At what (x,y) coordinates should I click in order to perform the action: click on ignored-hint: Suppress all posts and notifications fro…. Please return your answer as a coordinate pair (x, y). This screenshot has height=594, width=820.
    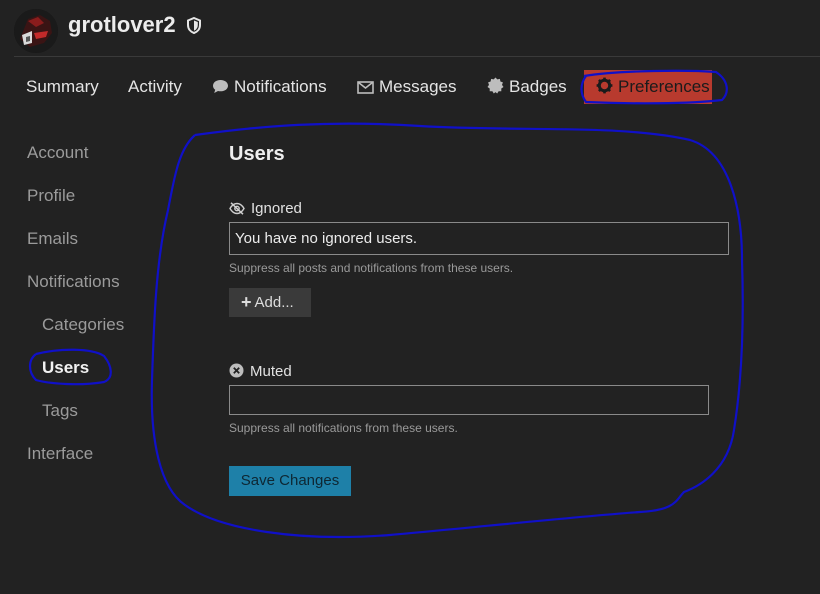
    Looking at the image, I should click on (371, 268).